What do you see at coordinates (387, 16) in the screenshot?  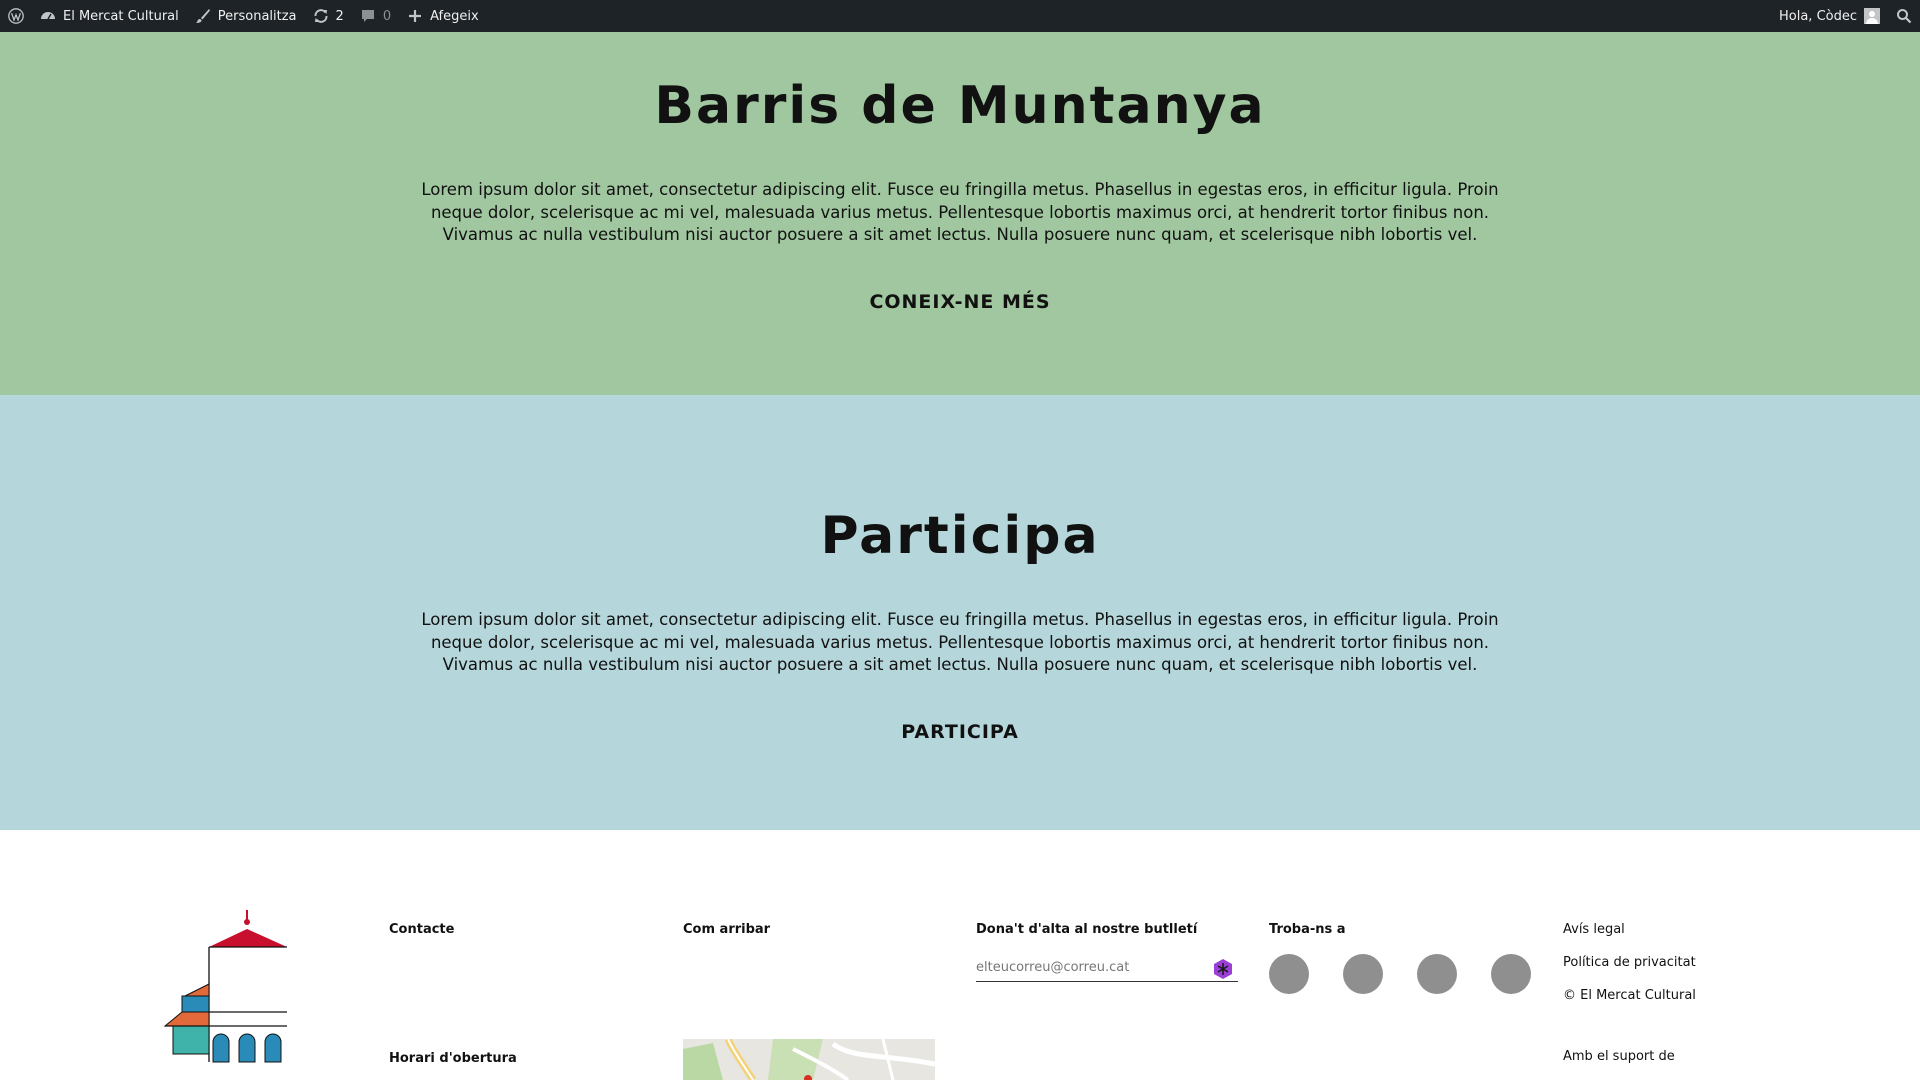 I see `comments-count: 0` at bounding box center [387, 16].